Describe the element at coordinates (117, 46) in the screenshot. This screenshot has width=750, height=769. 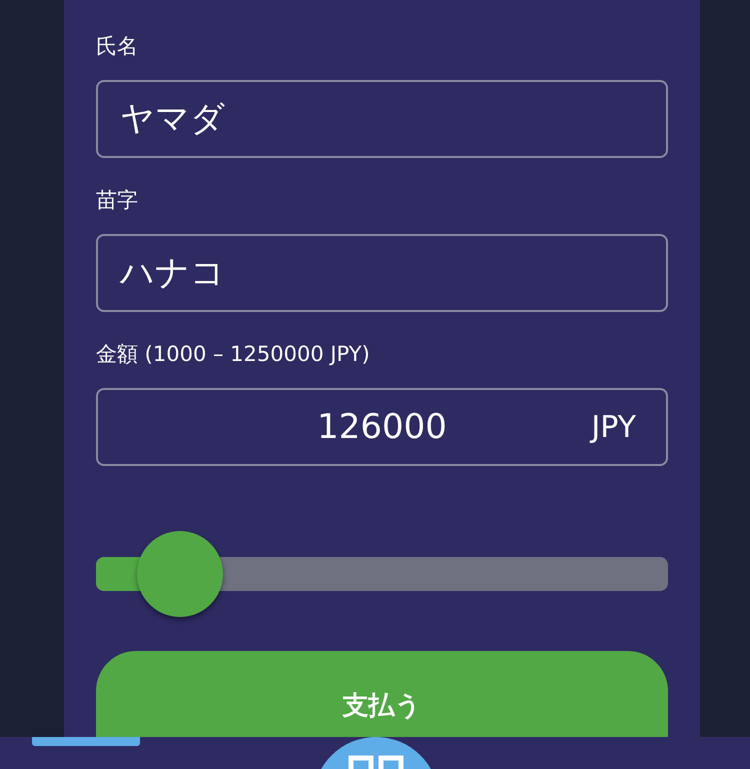
I see `field-label: 氏名` at that location.